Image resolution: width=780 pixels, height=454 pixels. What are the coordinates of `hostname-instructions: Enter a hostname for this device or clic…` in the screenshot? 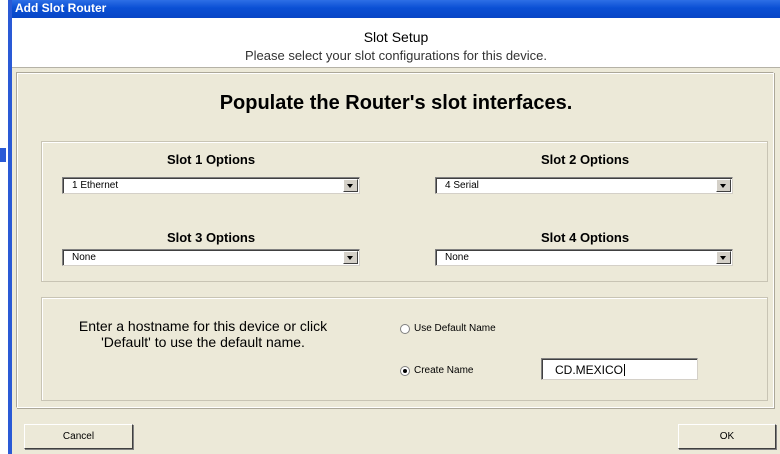 It's located at (203, 334).